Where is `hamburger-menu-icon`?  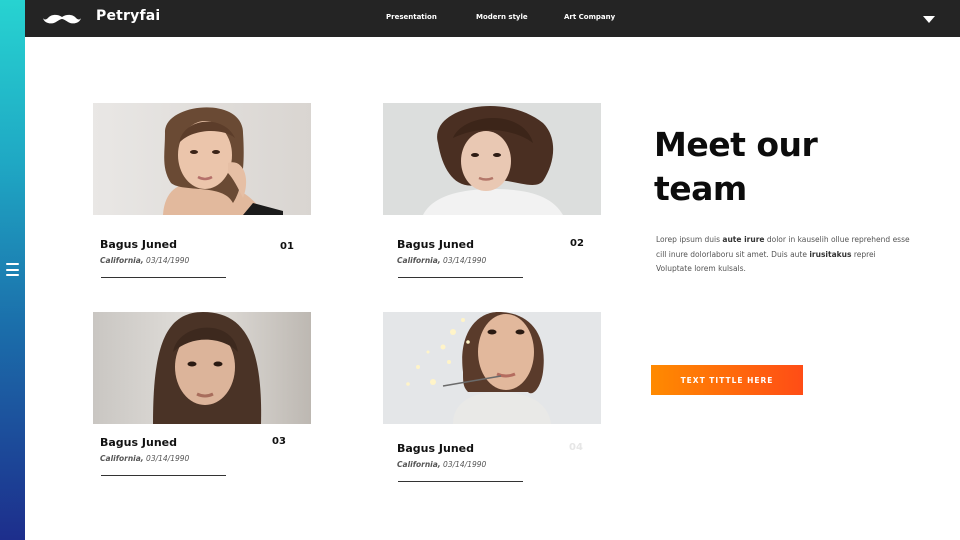
hamburger-menu-icon is located at coordinates (12, 269).